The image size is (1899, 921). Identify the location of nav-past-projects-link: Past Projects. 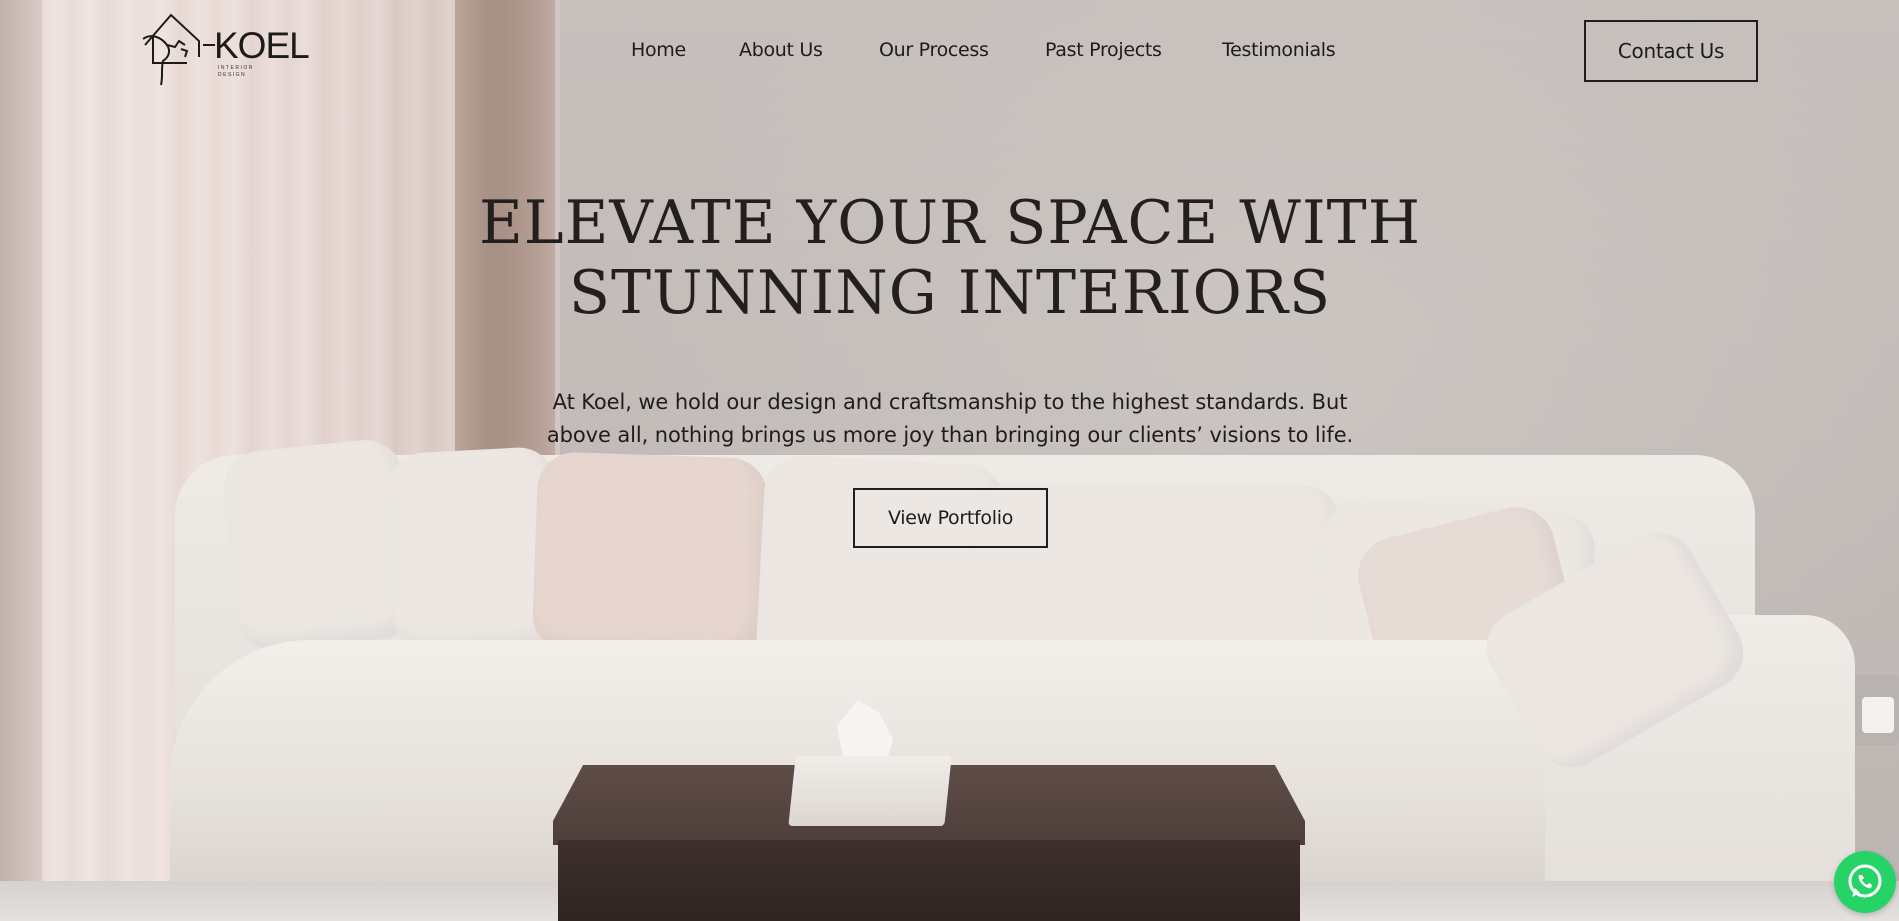
(1103, 50).